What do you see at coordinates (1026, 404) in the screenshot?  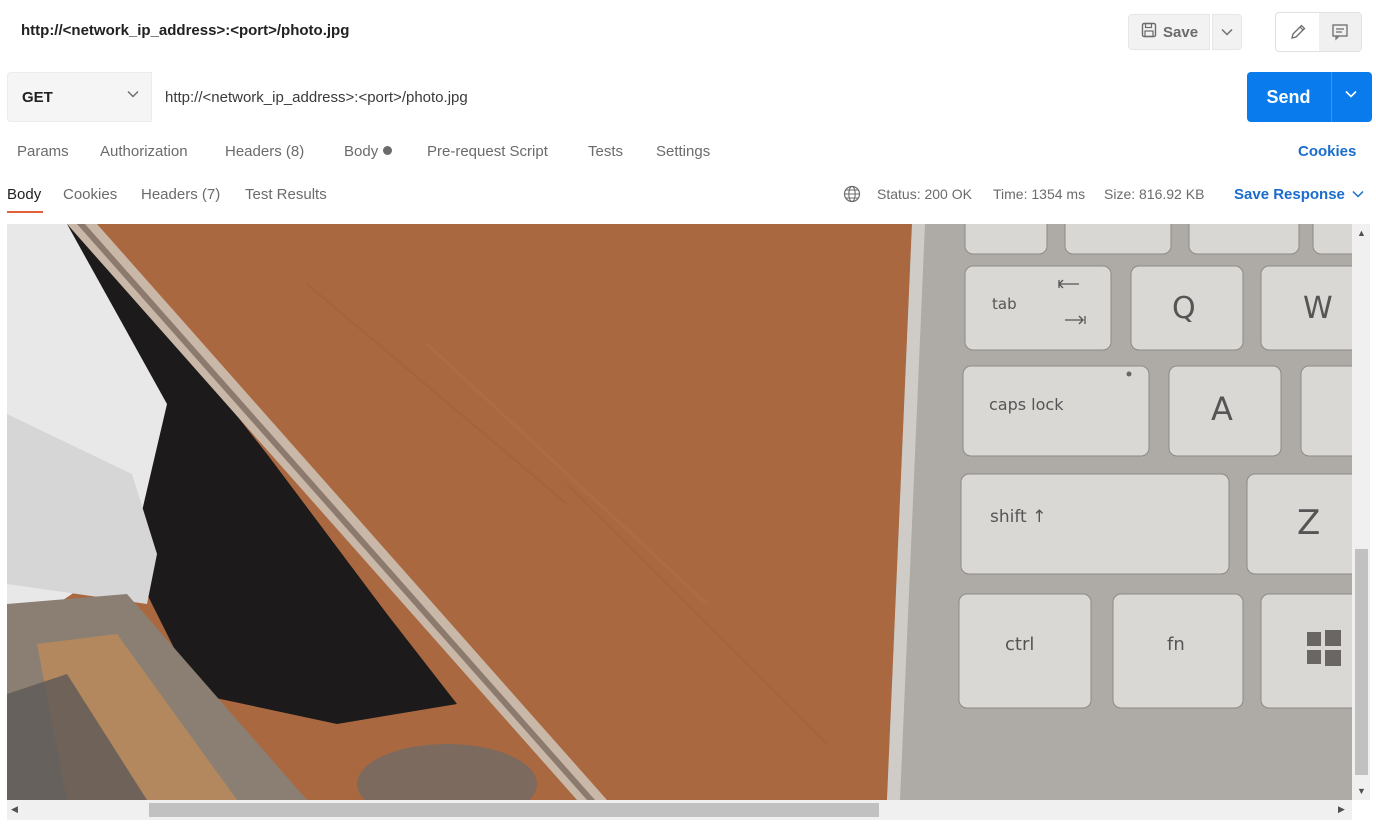 I see `key-caps-label: caps lock` at bounding box center [1026, 404].